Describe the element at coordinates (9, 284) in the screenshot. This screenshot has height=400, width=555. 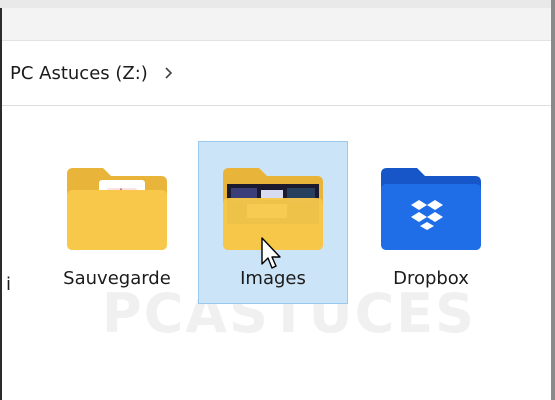
I see `partial-item-label: i` at that location.